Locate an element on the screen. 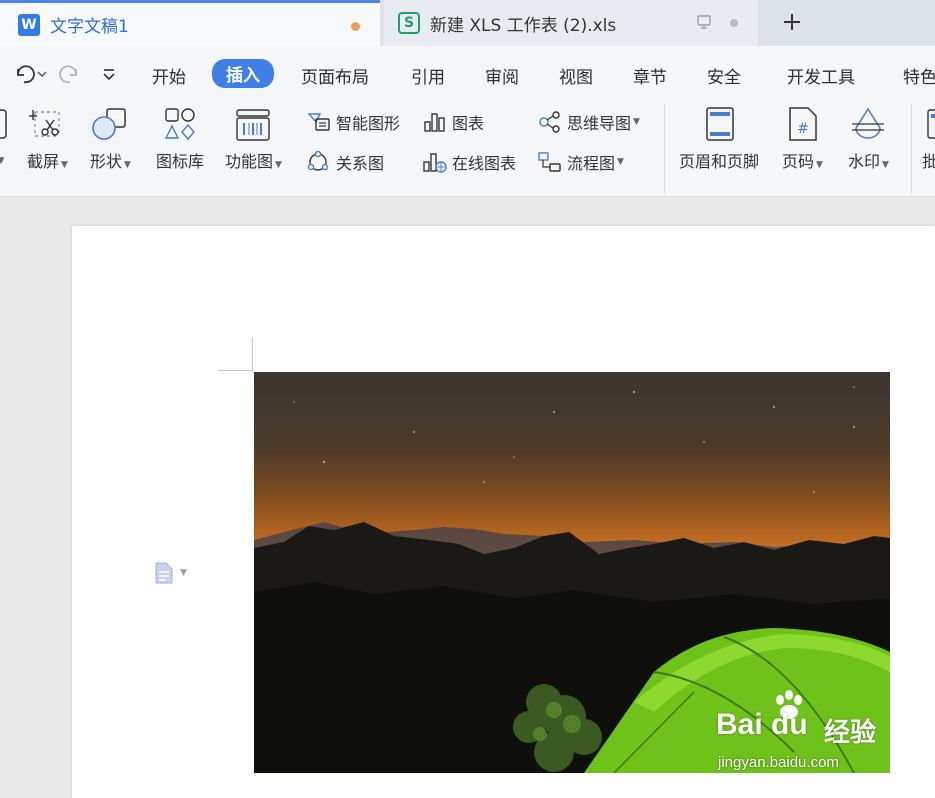 The width and height of the screenshot is (935, 798). page-number-icon: # is located at coordinates (803, 124).